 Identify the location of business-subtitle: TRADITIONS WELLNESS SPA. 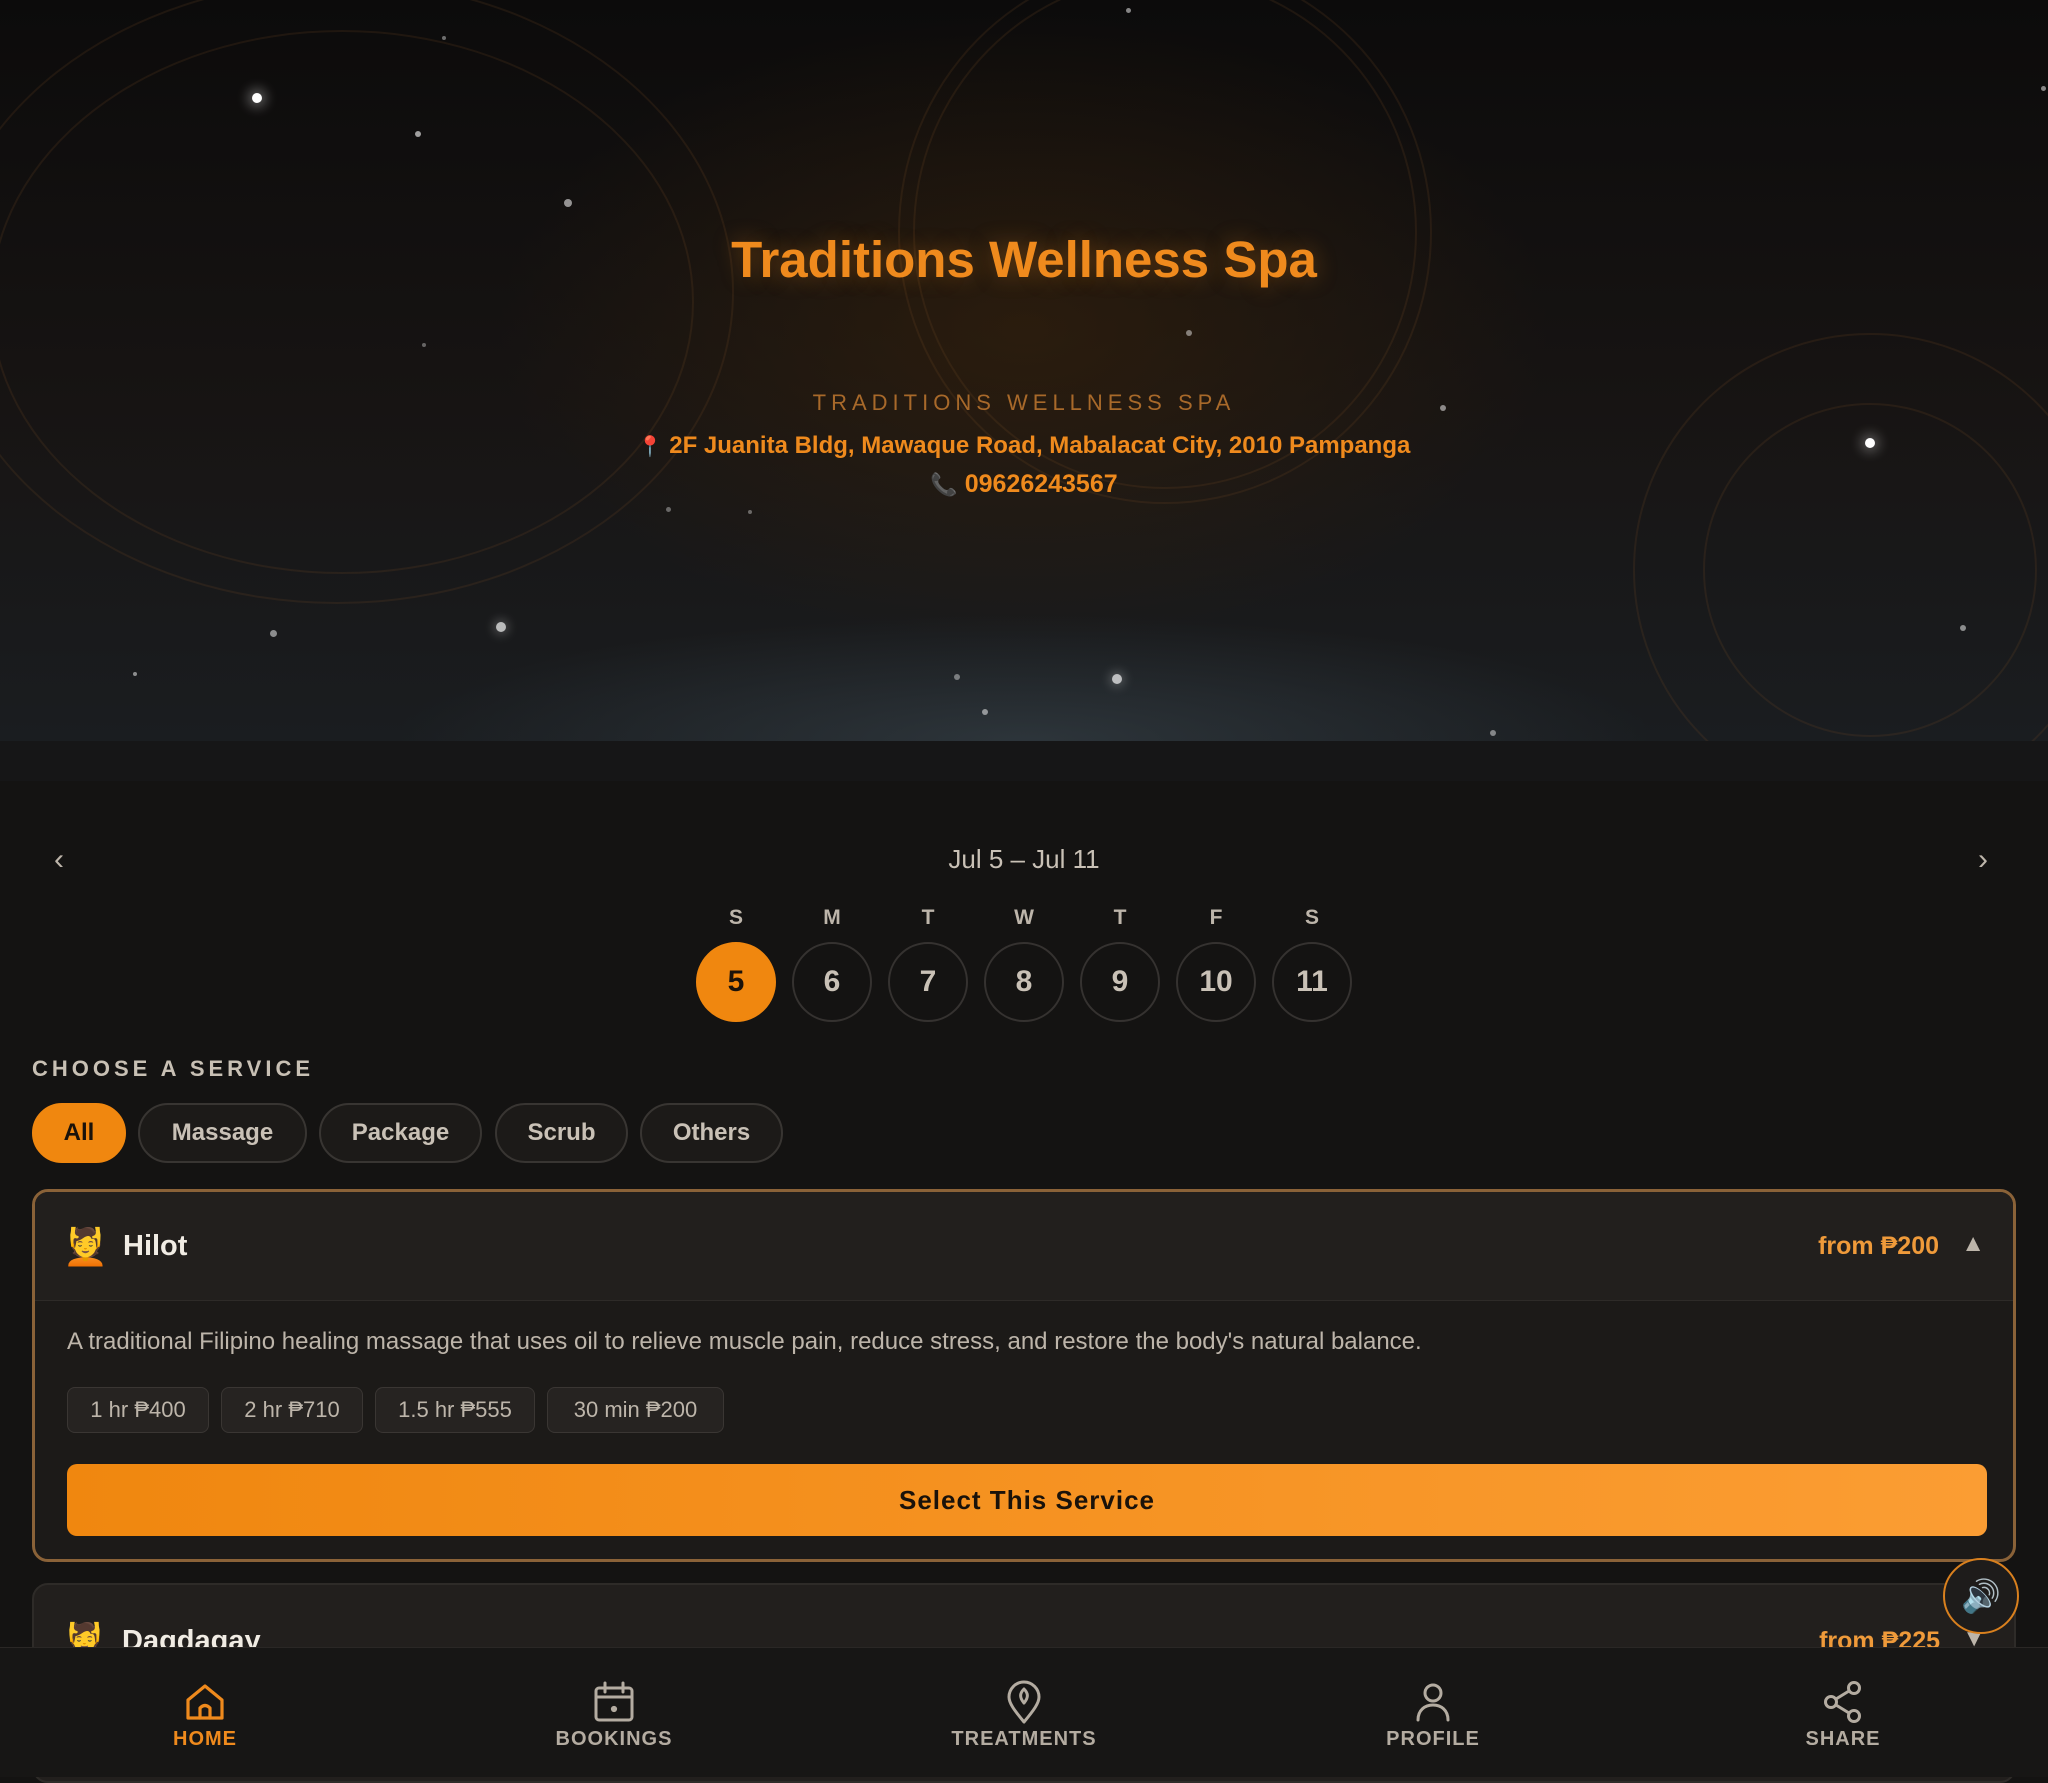
(1024, 402).